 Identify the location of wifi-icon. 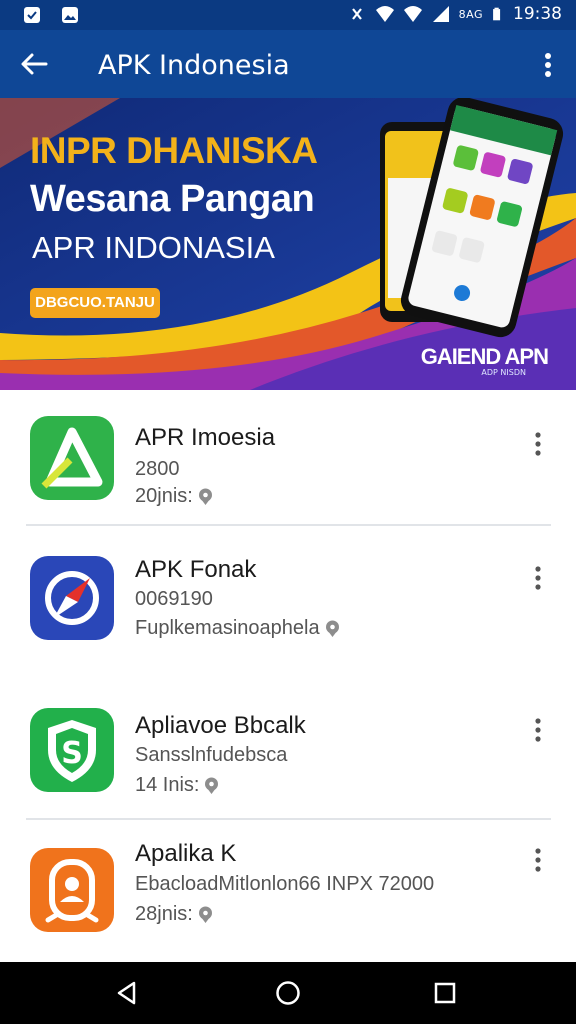
(384, 14).